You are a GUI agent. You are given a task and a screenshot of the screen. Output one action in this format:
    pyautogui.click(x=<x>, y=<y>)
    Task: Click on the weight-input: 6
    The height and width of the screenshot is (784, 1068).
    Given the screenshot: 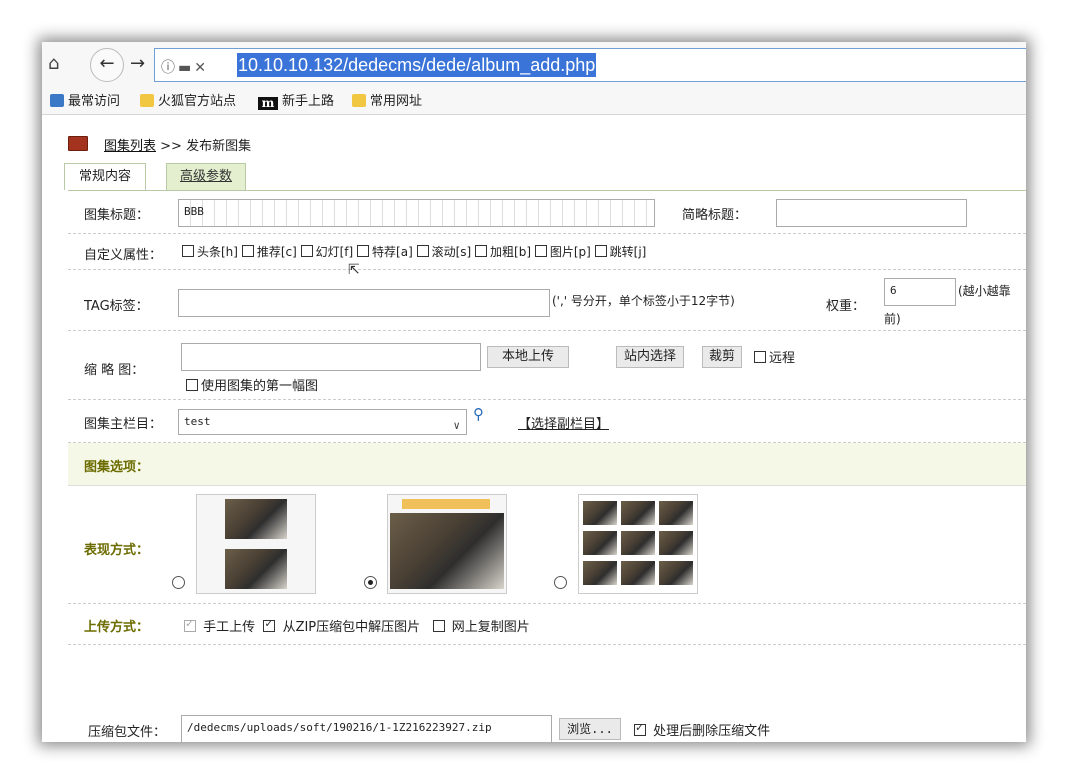 What is the action you would take?
    pyautogui.click(x=920, y=292)
    